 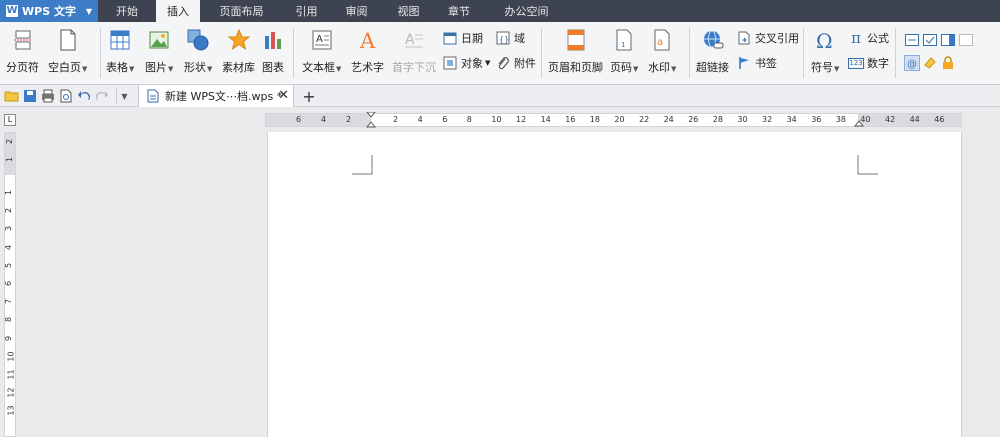 What do you see at coordinates (195, 67) in the screenshot?
I see `shape-label: 形状` at bounding box center [195, 67].